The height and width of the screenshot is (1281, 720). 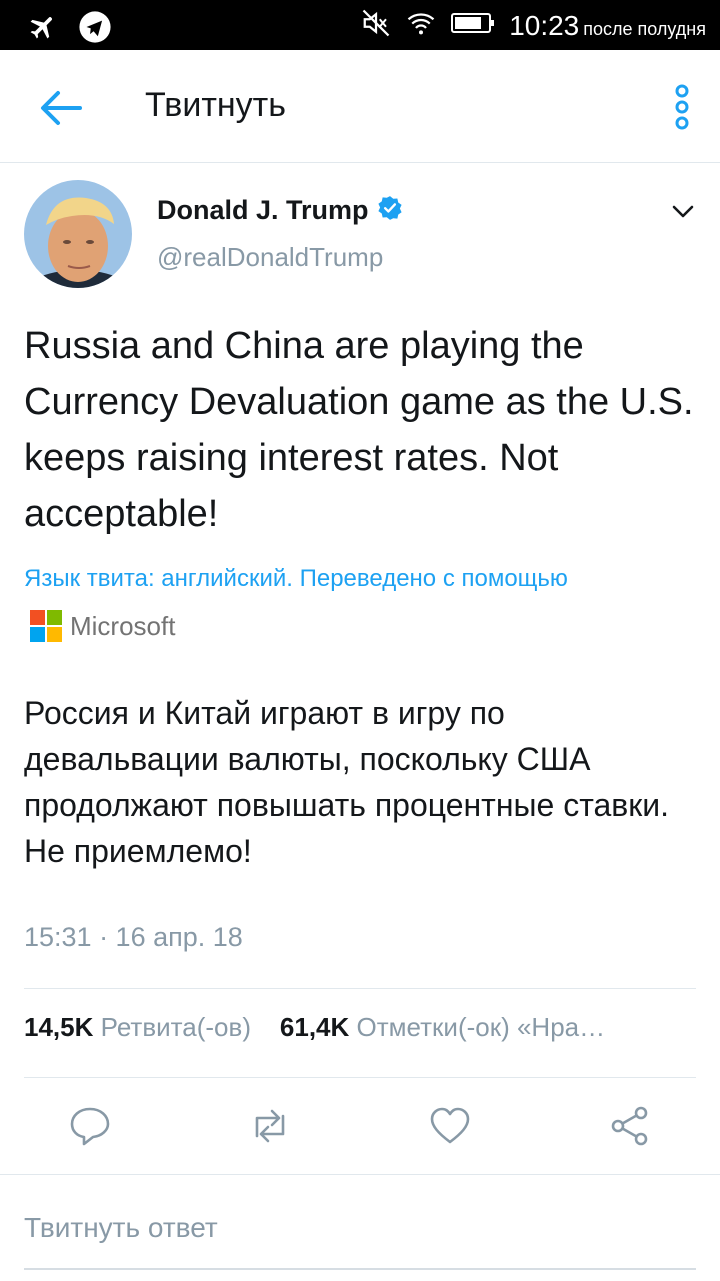 I want to click on wifi-icon, so click(x=421, y=25).